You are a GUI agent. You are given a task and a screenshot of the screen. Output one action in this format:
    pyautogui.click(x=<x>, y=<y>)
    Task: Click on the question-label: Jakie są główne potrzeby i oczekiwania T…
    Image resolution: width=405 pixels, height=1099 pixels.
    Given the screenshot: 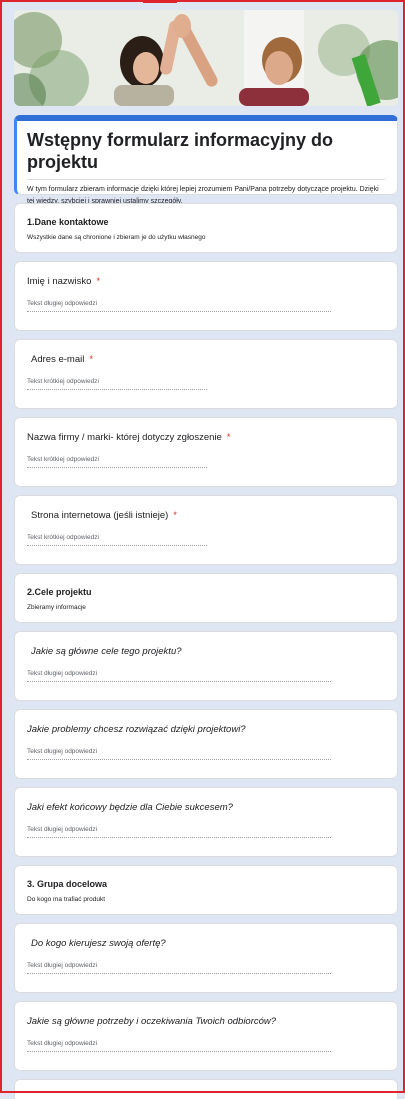 What is the action you would take?
    pyautogui.click(x=152, y=1021)
    